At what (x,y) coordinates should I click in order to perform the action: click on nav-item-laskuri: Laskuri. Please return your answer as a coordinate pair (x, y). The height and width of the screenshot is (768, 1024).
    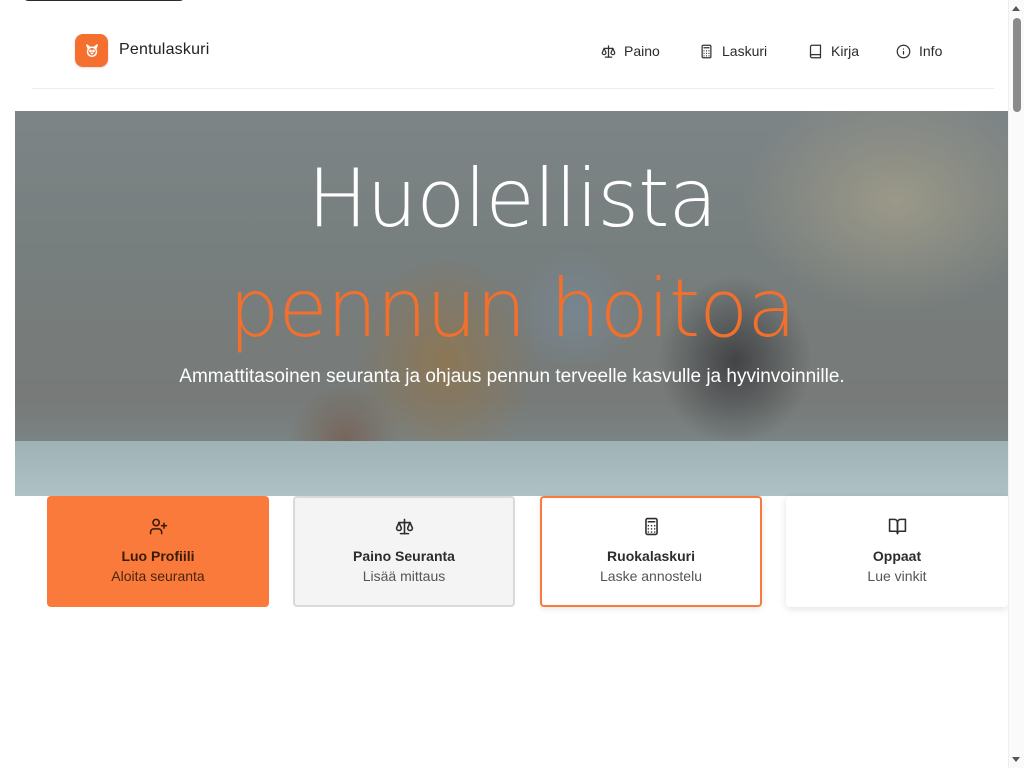
    Looking at the image, I should click on (733, 51).